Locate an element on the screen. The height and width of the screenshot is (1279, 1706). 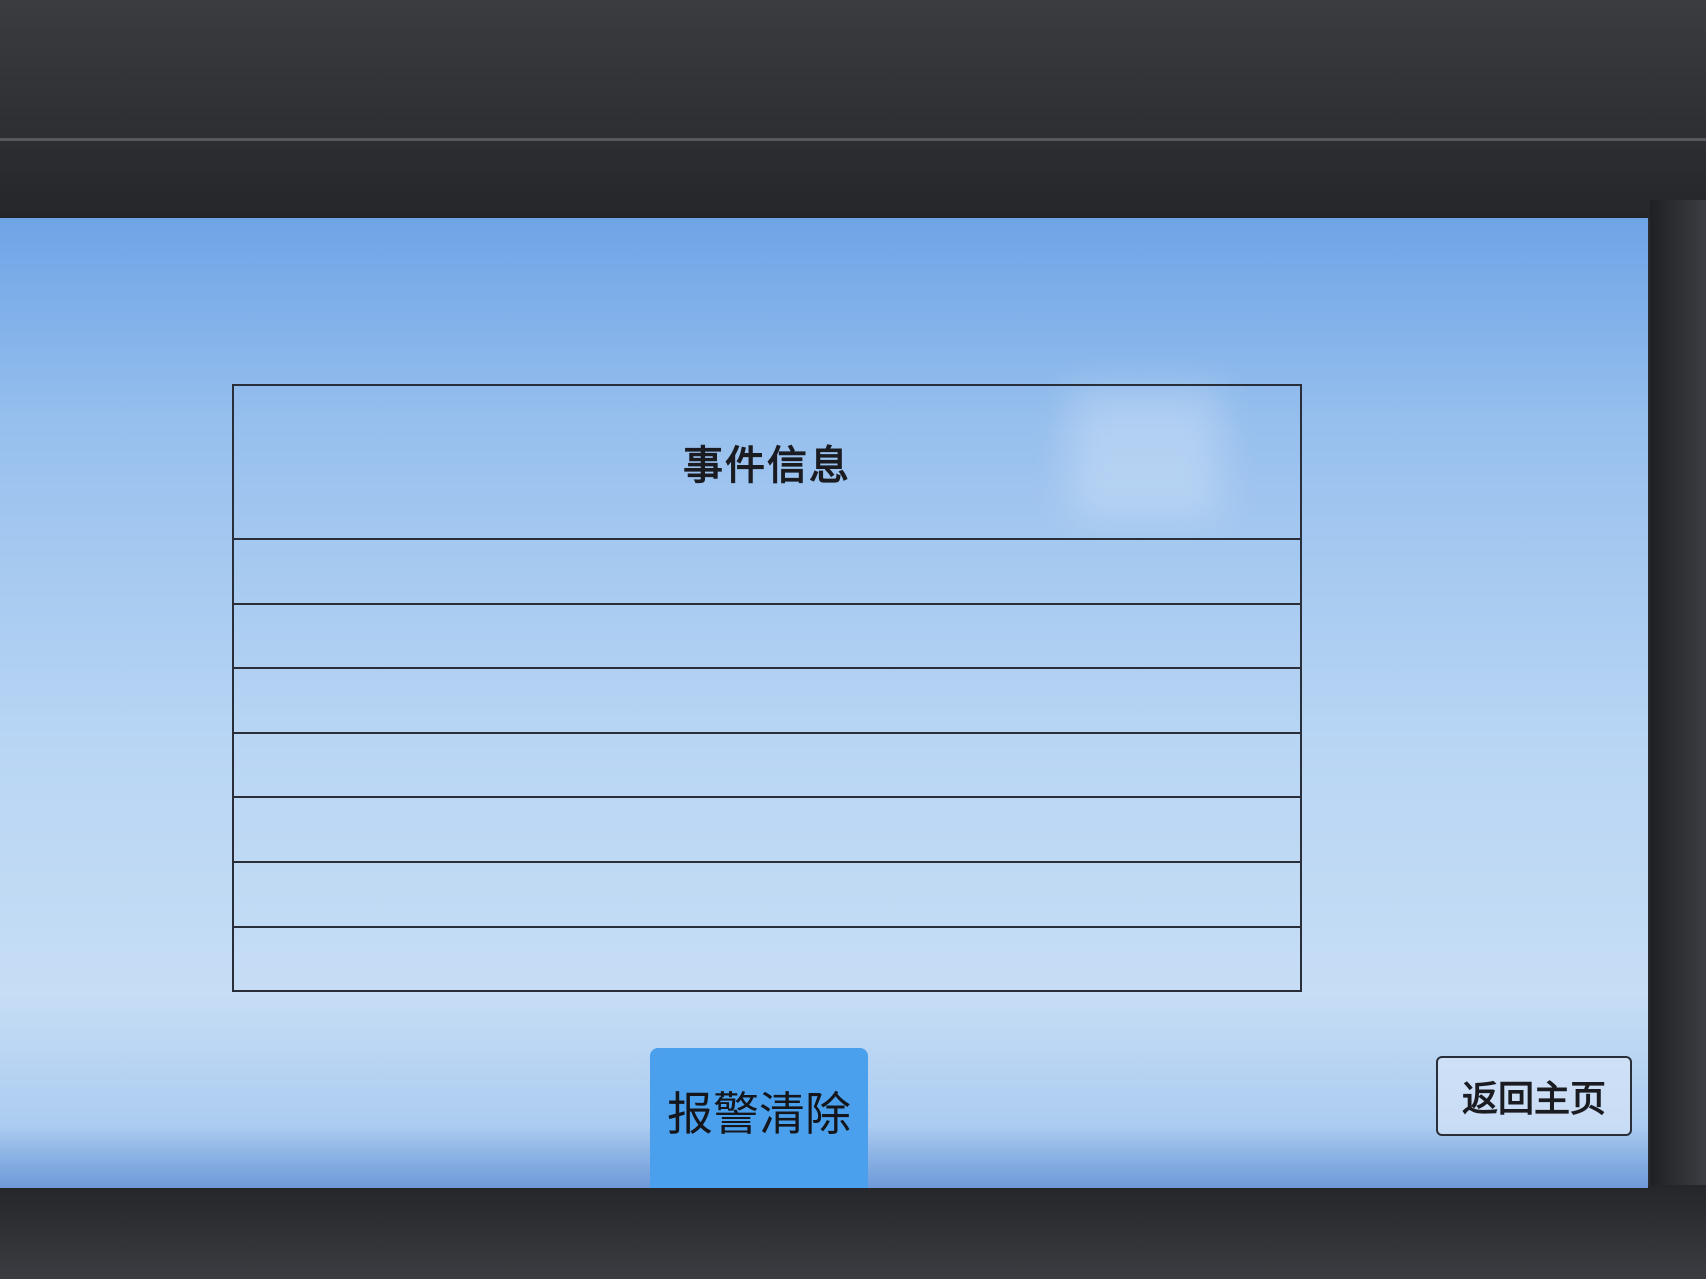
bezel-seam is located at coordinates (853, 139).